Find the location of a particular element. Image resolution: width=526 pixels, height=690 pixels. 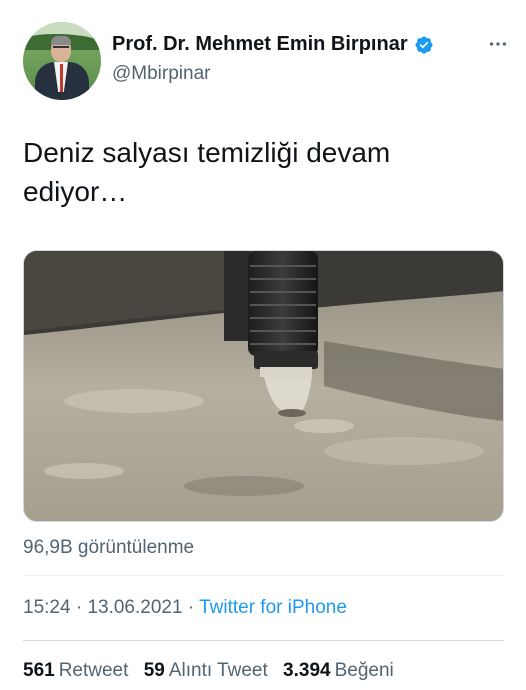

like-count: 3.394 is located at coordinates (307, 670).